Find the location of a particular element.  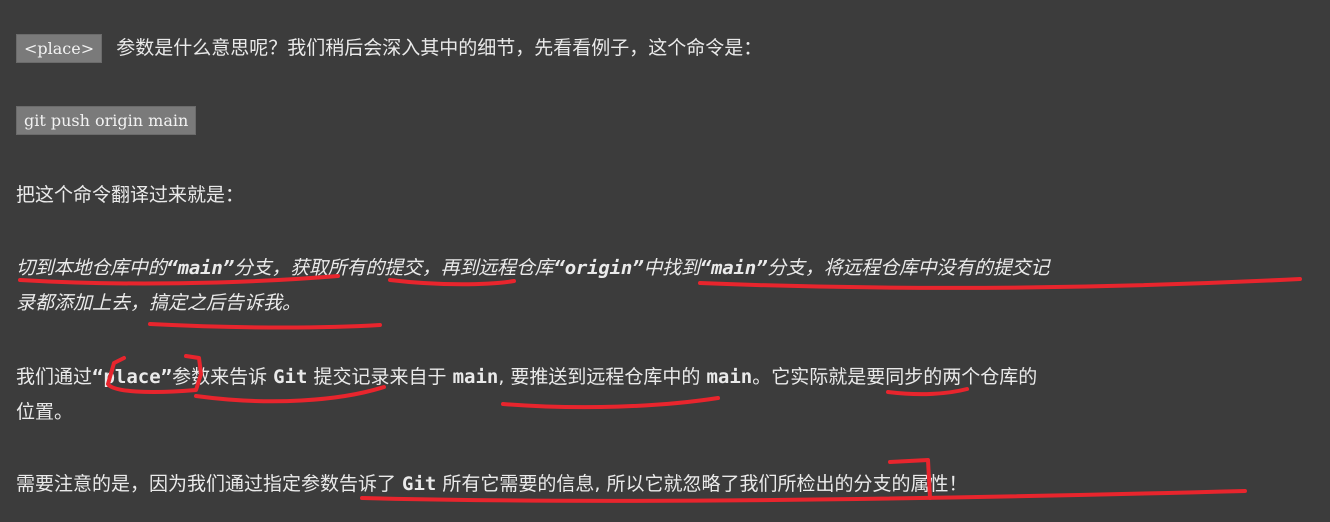

paragraph-command: git push origin main is located at coordinates (106, 120).